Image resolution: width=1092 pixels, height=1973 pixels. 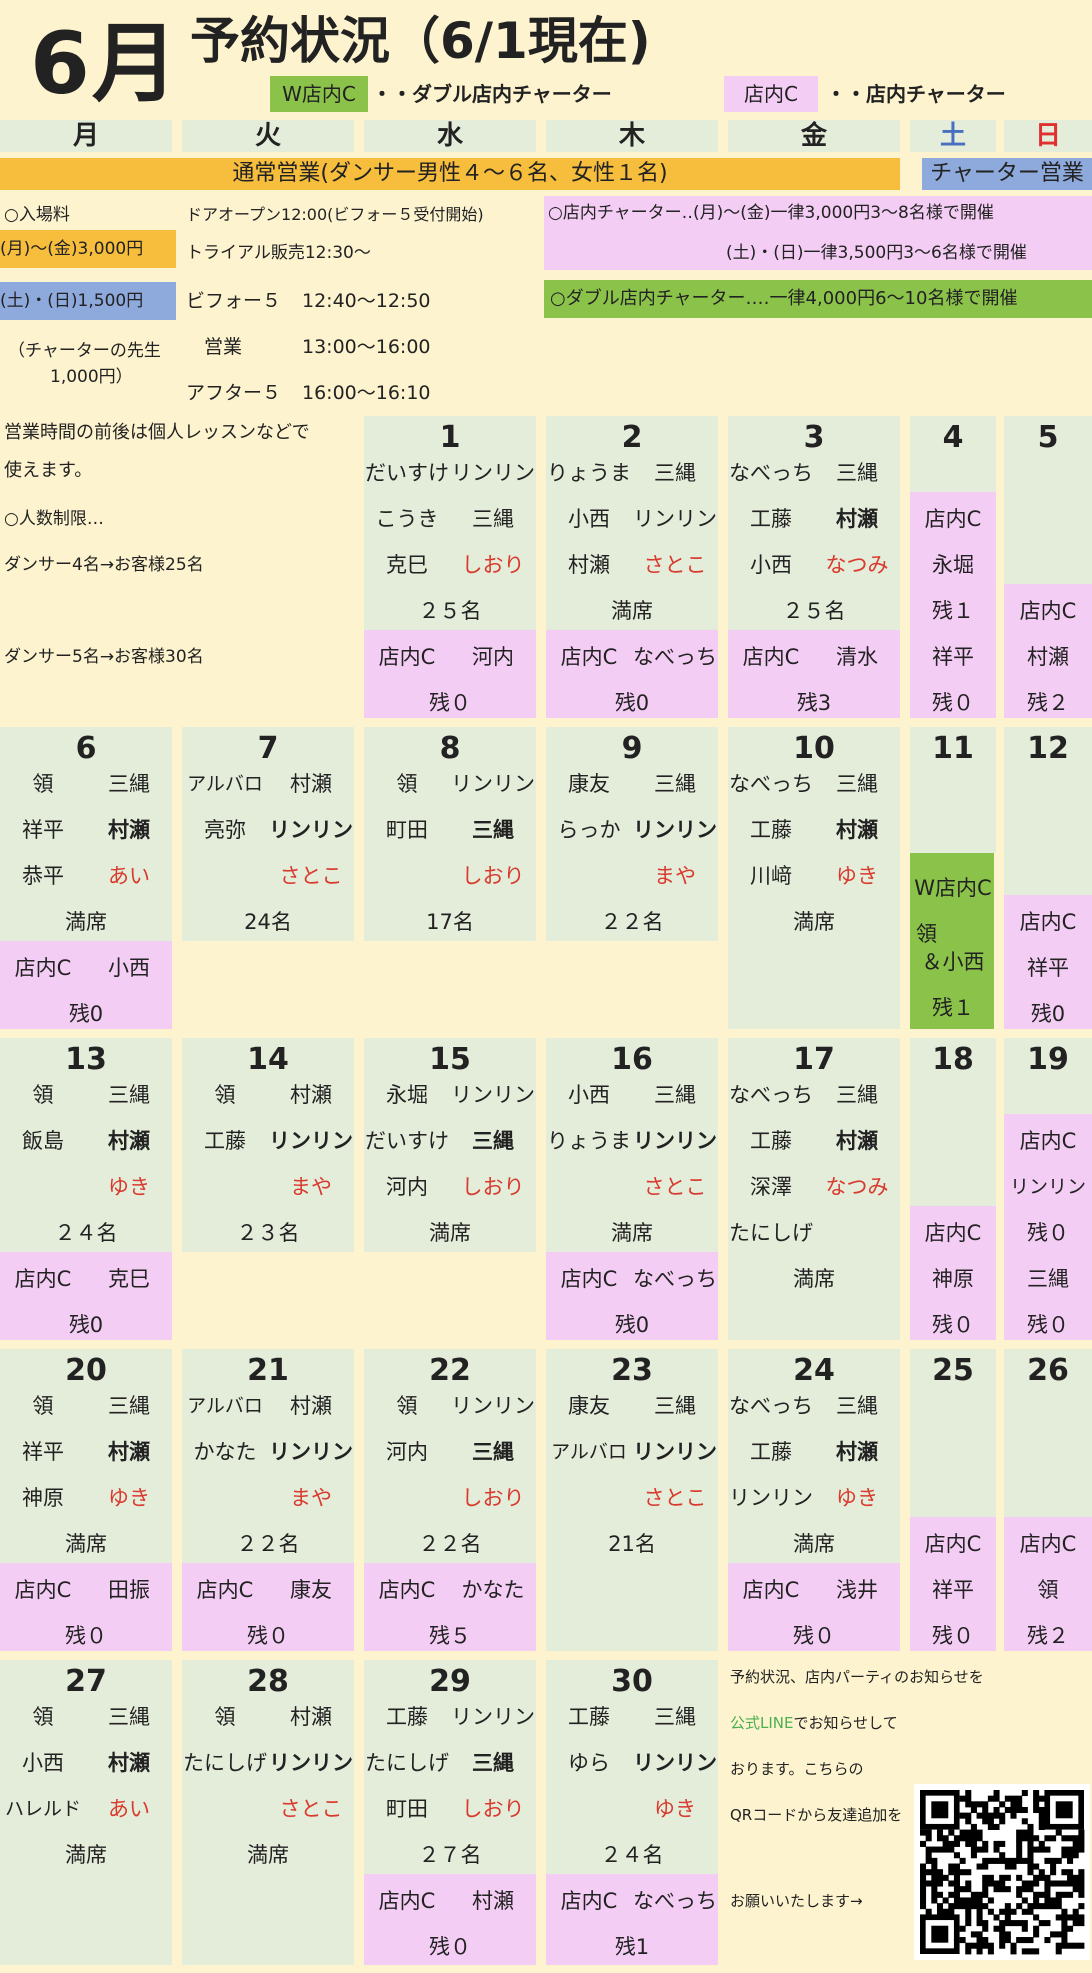 What do you see at coordinates (278, 253) in the screenshot?
I see `trial-sale: トライアル販売12:30〜` at bounding box center [278, 253].